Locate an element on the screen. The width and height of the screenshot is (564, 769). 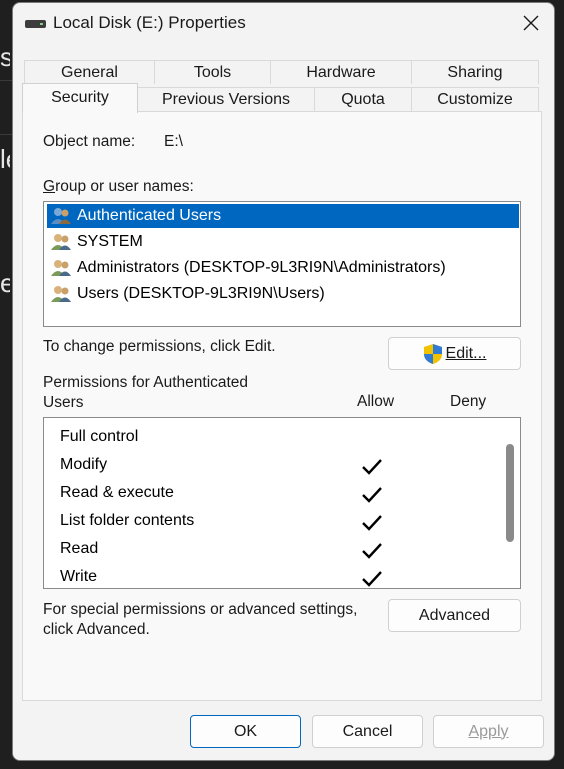
tab-quota: Quota is located at coordinates (363, 99).